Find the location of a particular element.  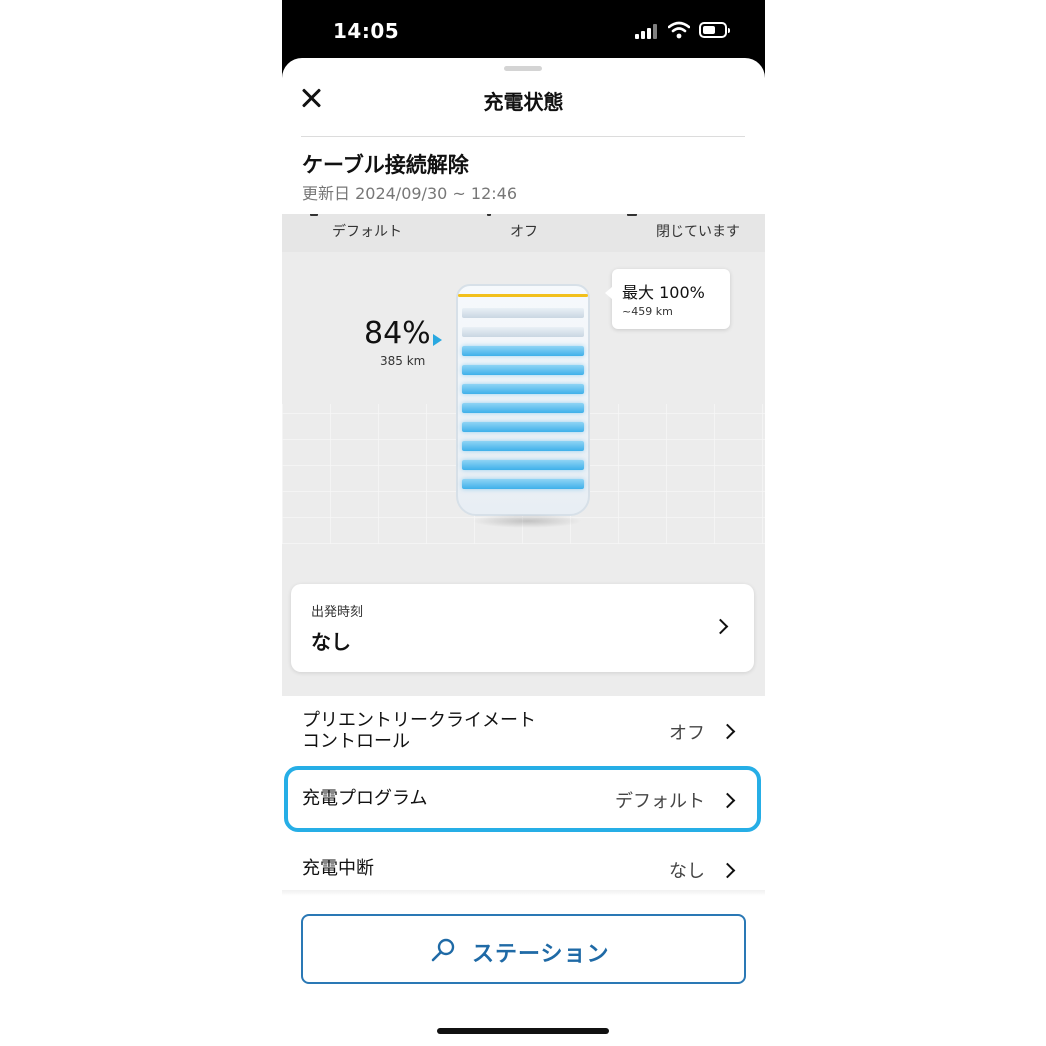

battery-graphic is located at coordinates (523, 400).